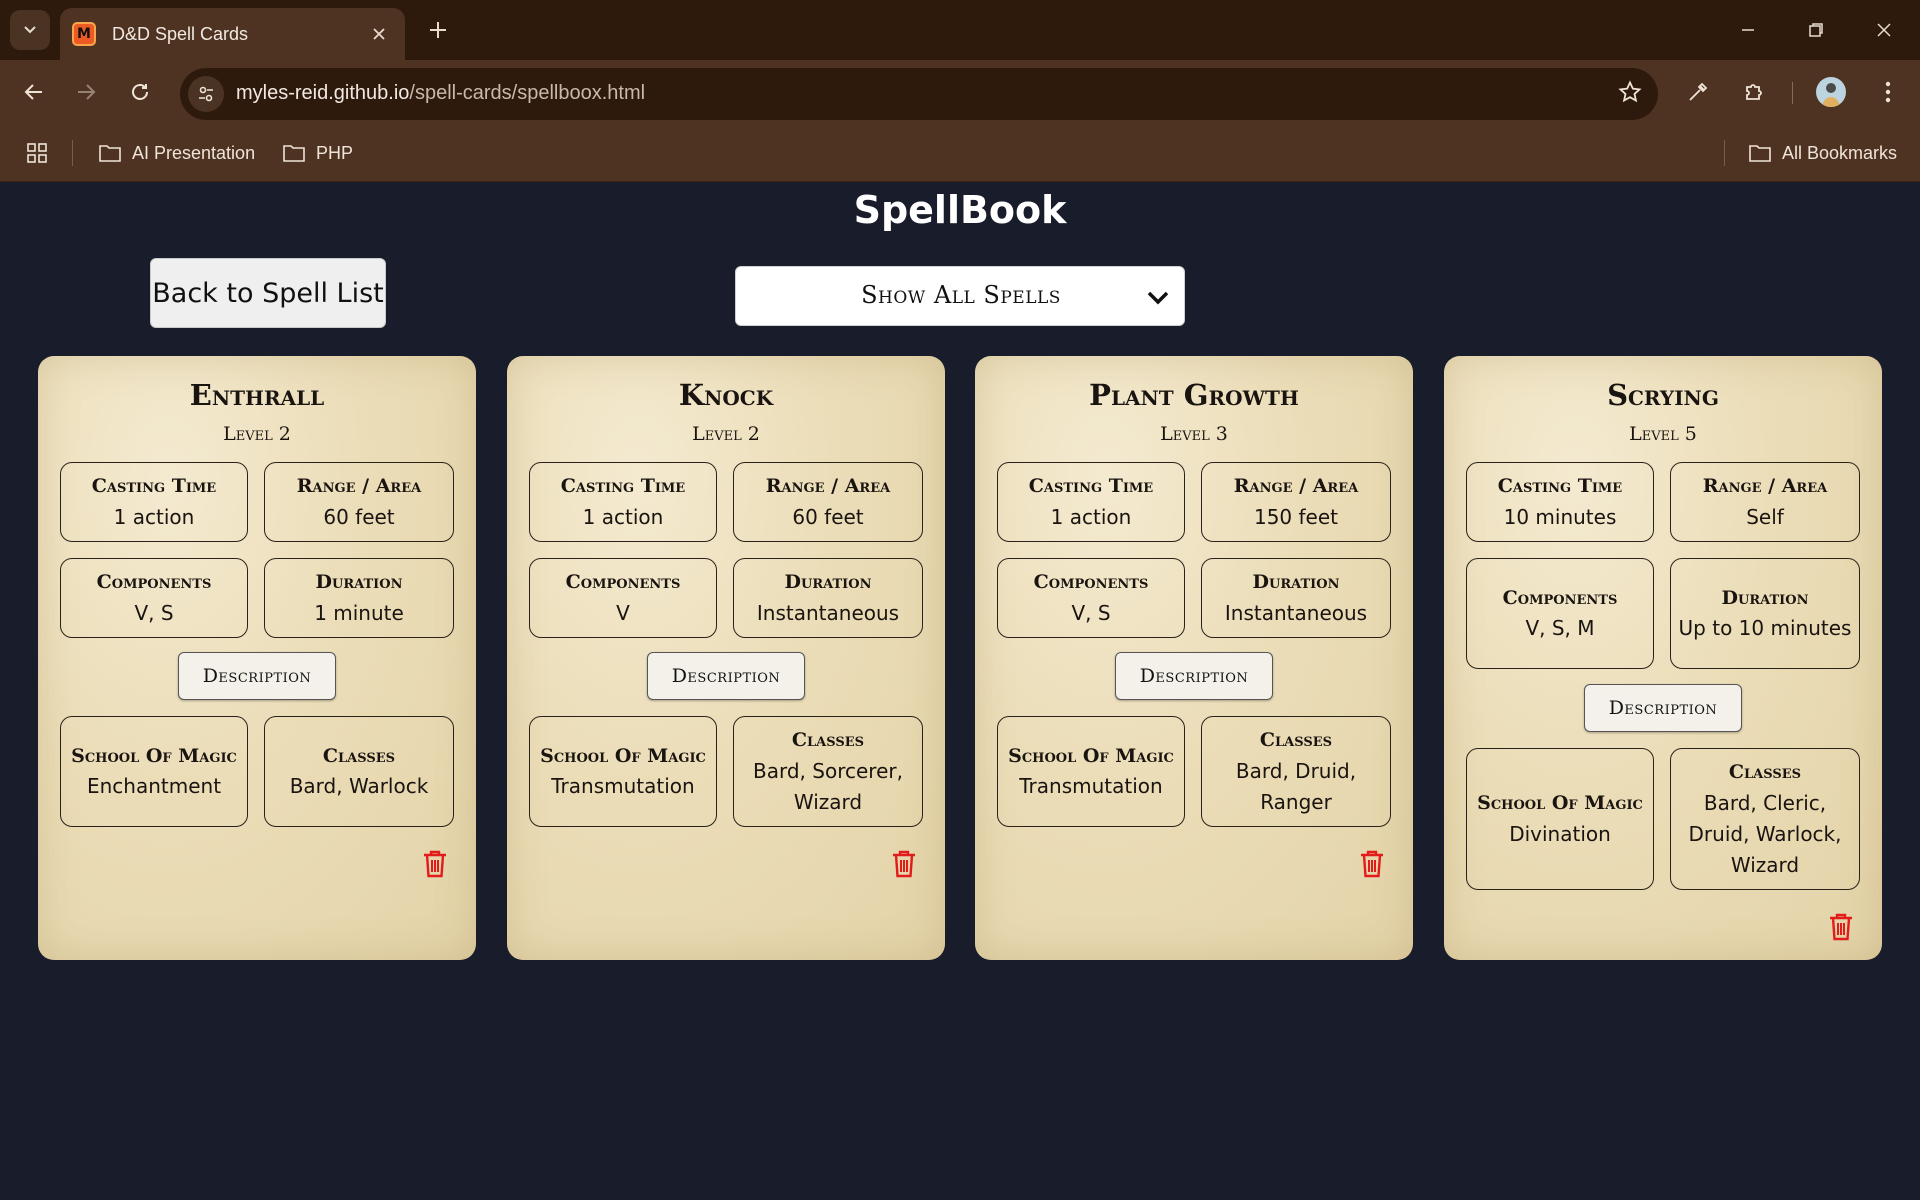 The height and width of the screenshot is (1200, 1920). Describe the element at coordinates (1630, 94) in the screenshot. I see `bookmark-star-button` at that location.